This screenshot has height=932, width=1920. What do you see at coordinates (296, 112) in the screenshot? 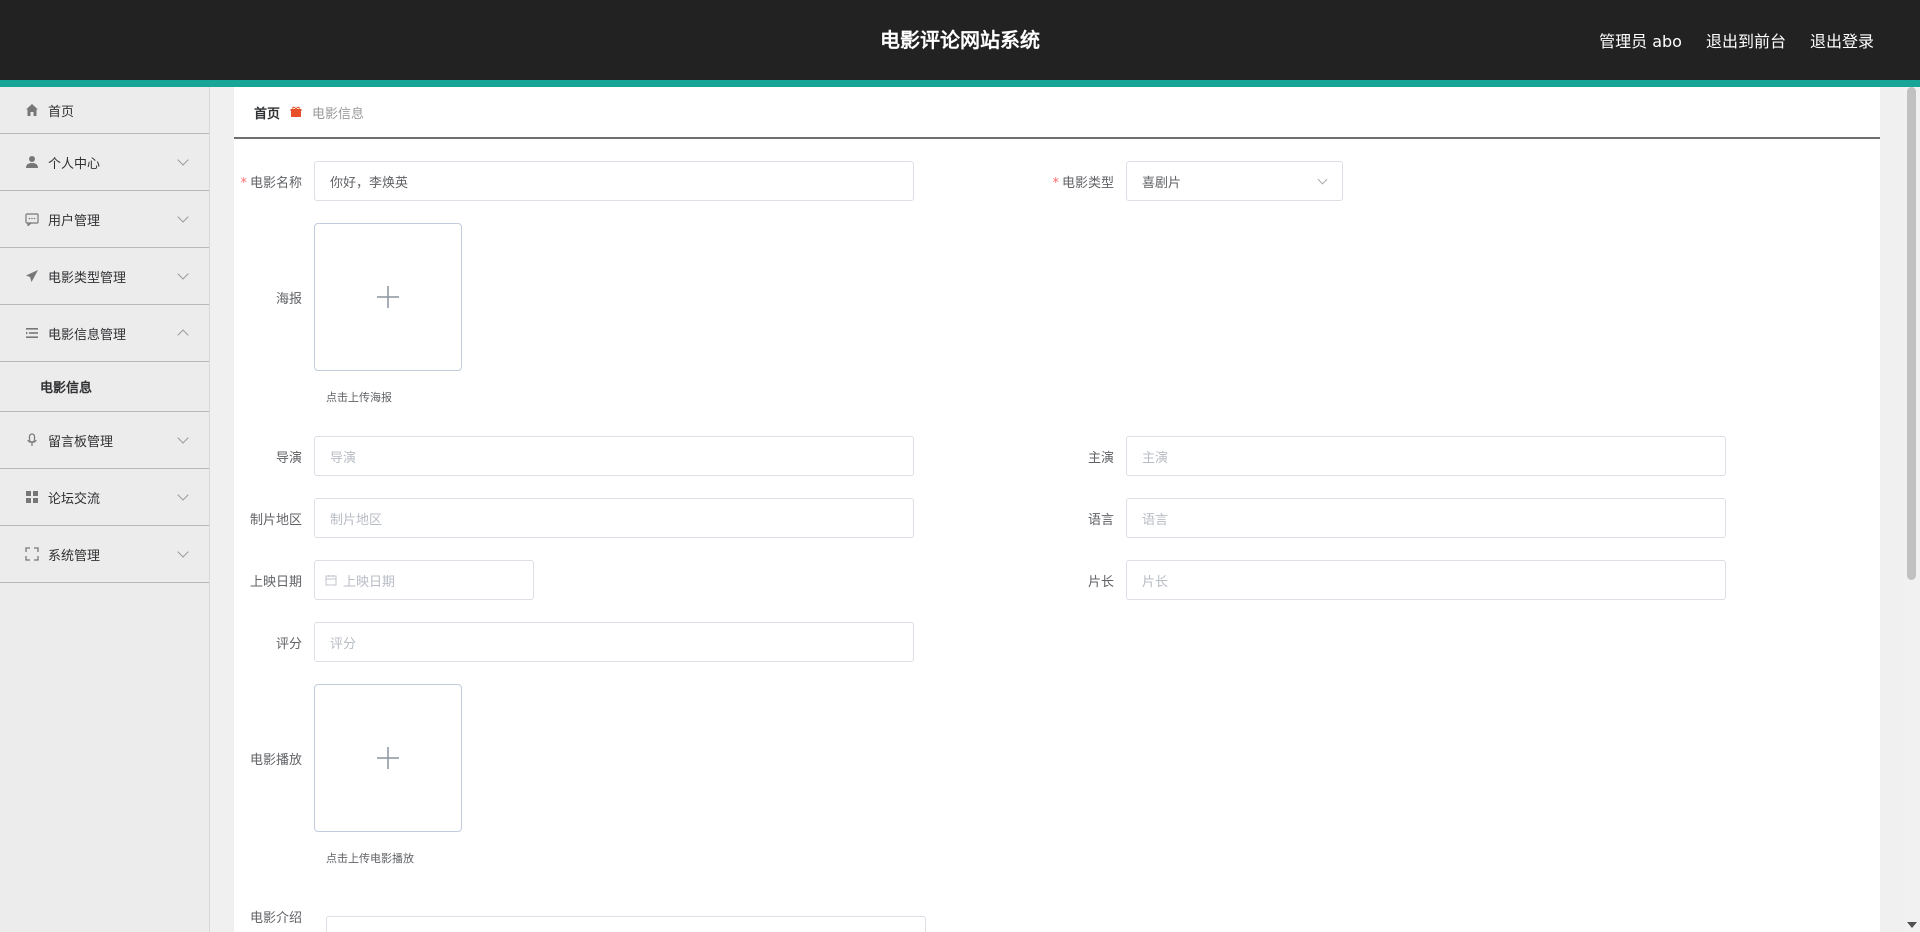
I see `gift-icon` at bounding box center [296, 112].